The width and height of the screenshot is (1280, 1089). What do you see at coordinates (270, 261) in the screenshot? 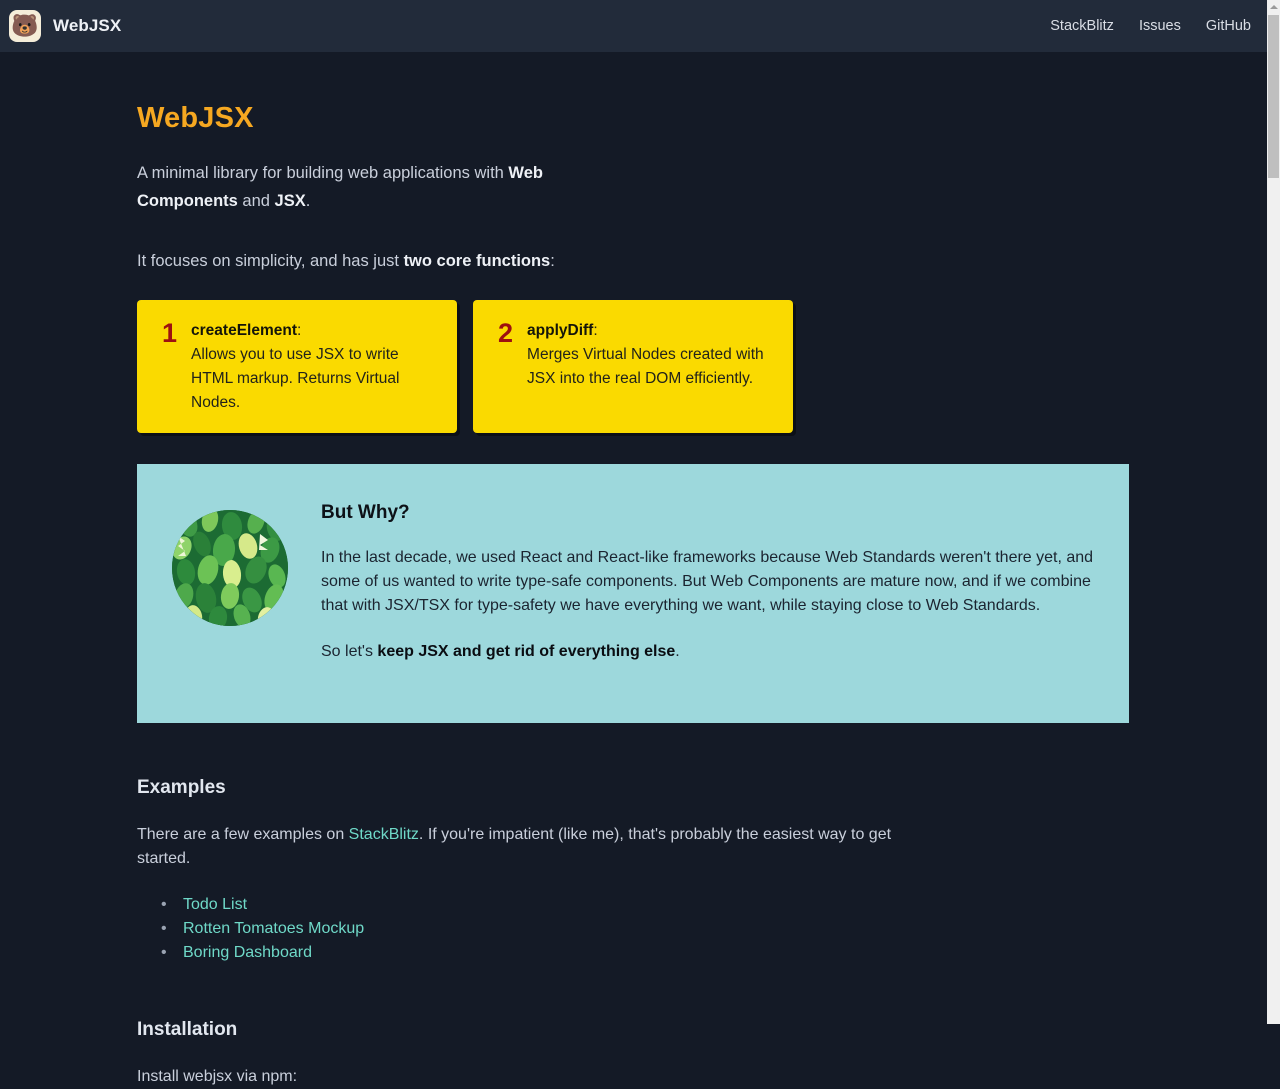
I see `focus-text-1: It focuses on simplicity, and has just` at bounding box center [270, 261].